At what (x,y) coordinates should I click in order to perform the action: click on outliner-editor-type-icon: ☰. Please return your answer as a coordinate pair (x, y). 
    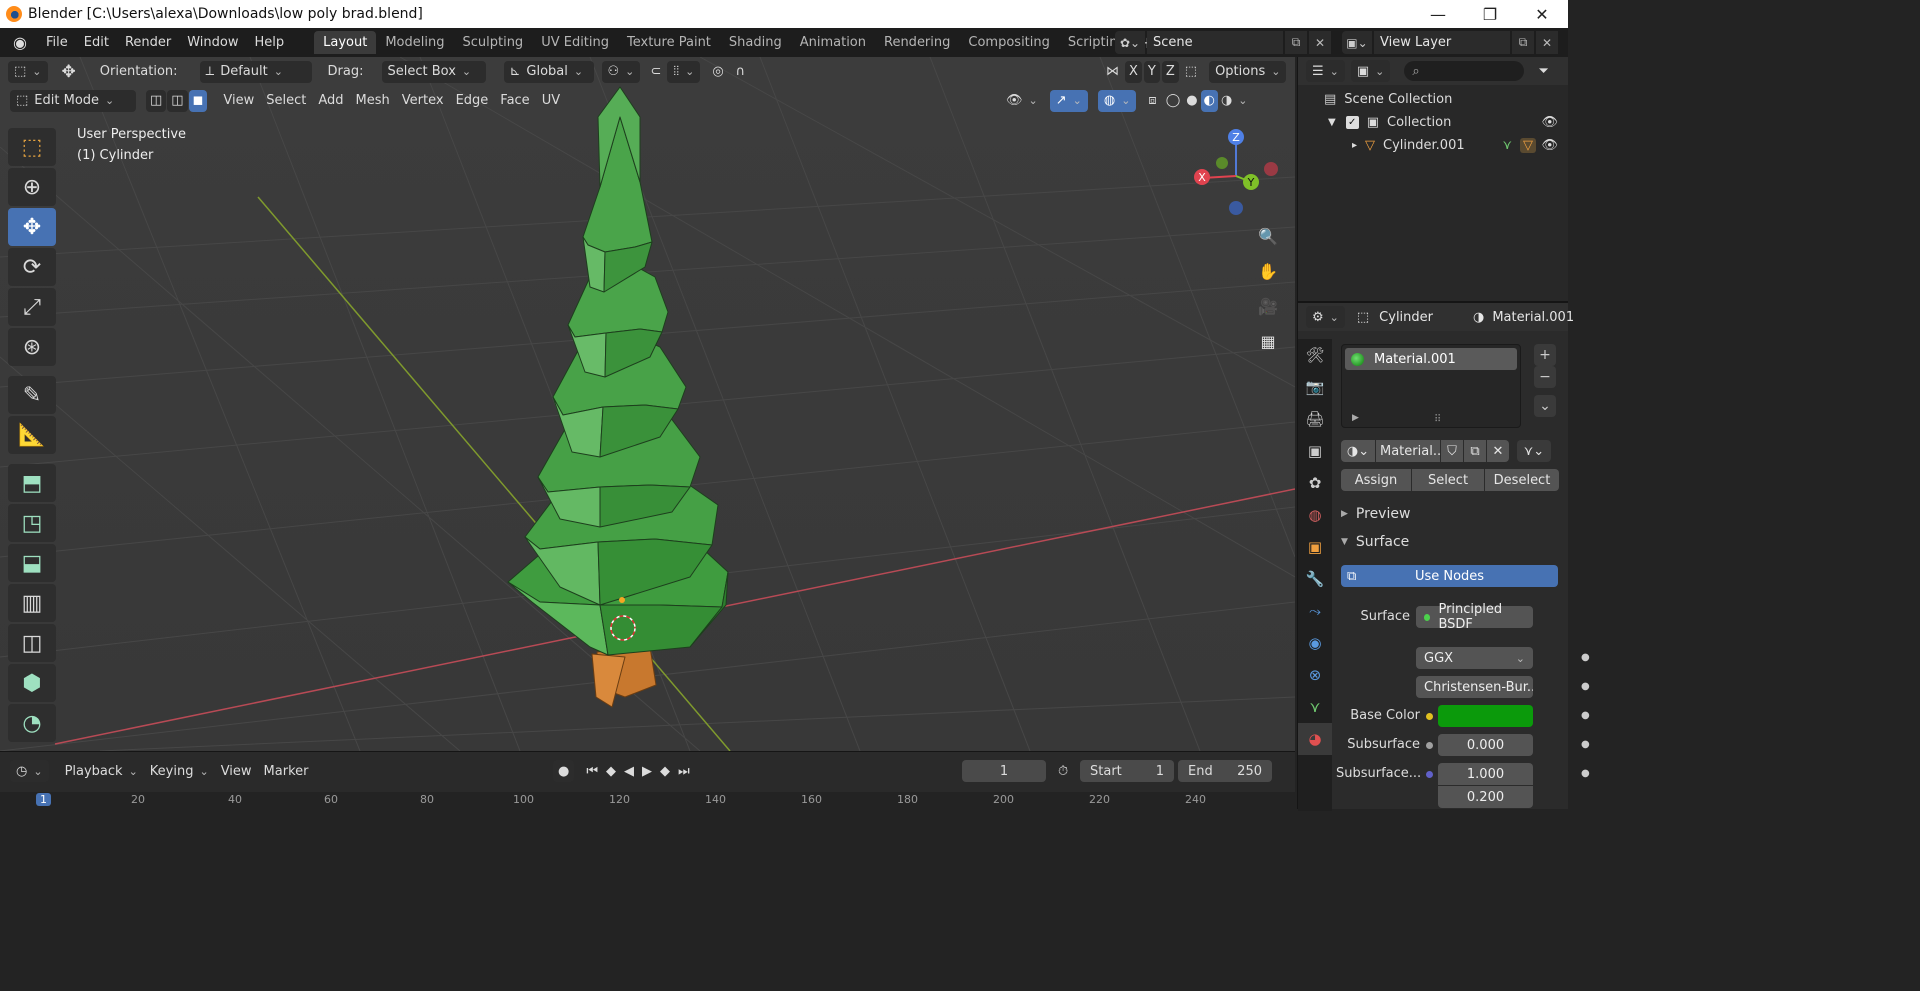
    Looking at the image, I should click on (1325, 71).